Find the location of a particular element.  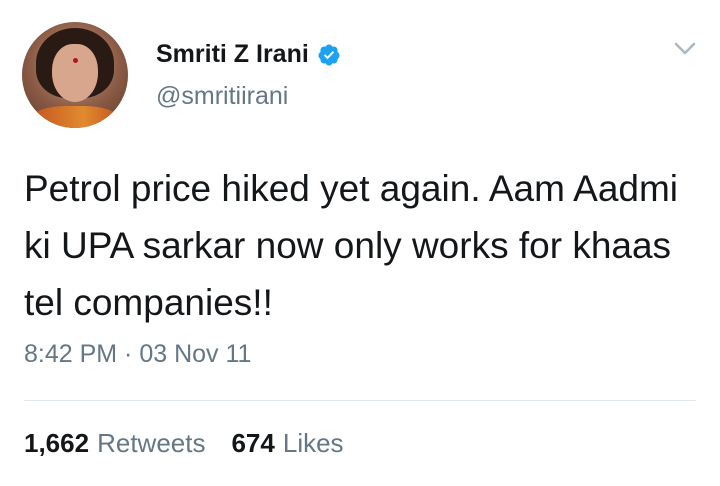

likes-stat: 674 Likes is located at coordinates (287, 443).